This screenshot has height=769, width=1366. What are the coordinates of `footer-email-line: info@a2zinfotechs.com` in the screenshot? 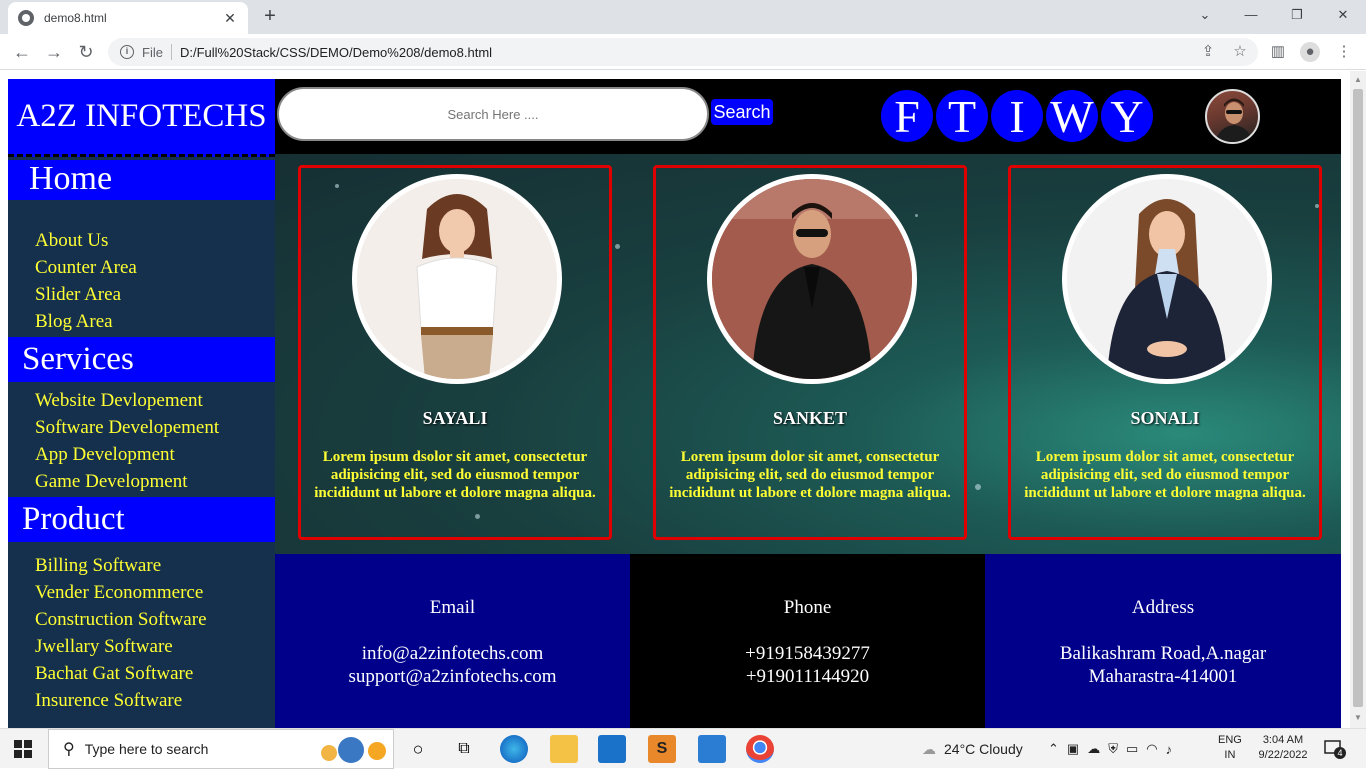 It's located at (452, 654).